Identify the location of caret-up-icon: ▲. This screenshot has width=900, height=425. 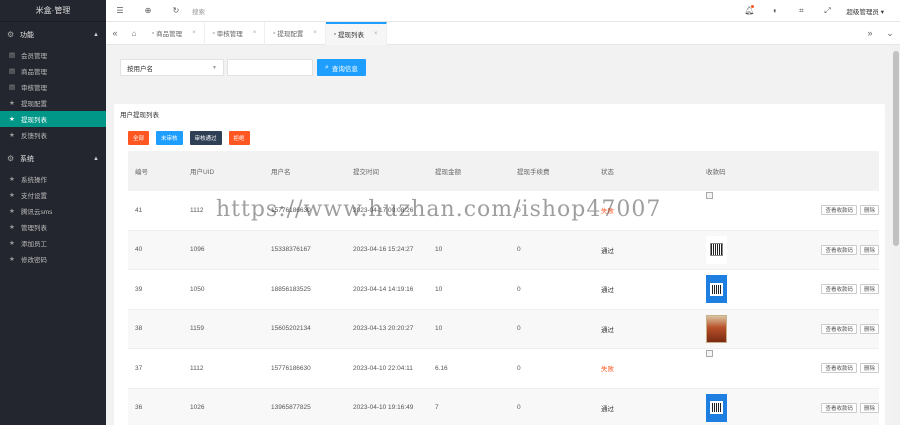
(96, 158).